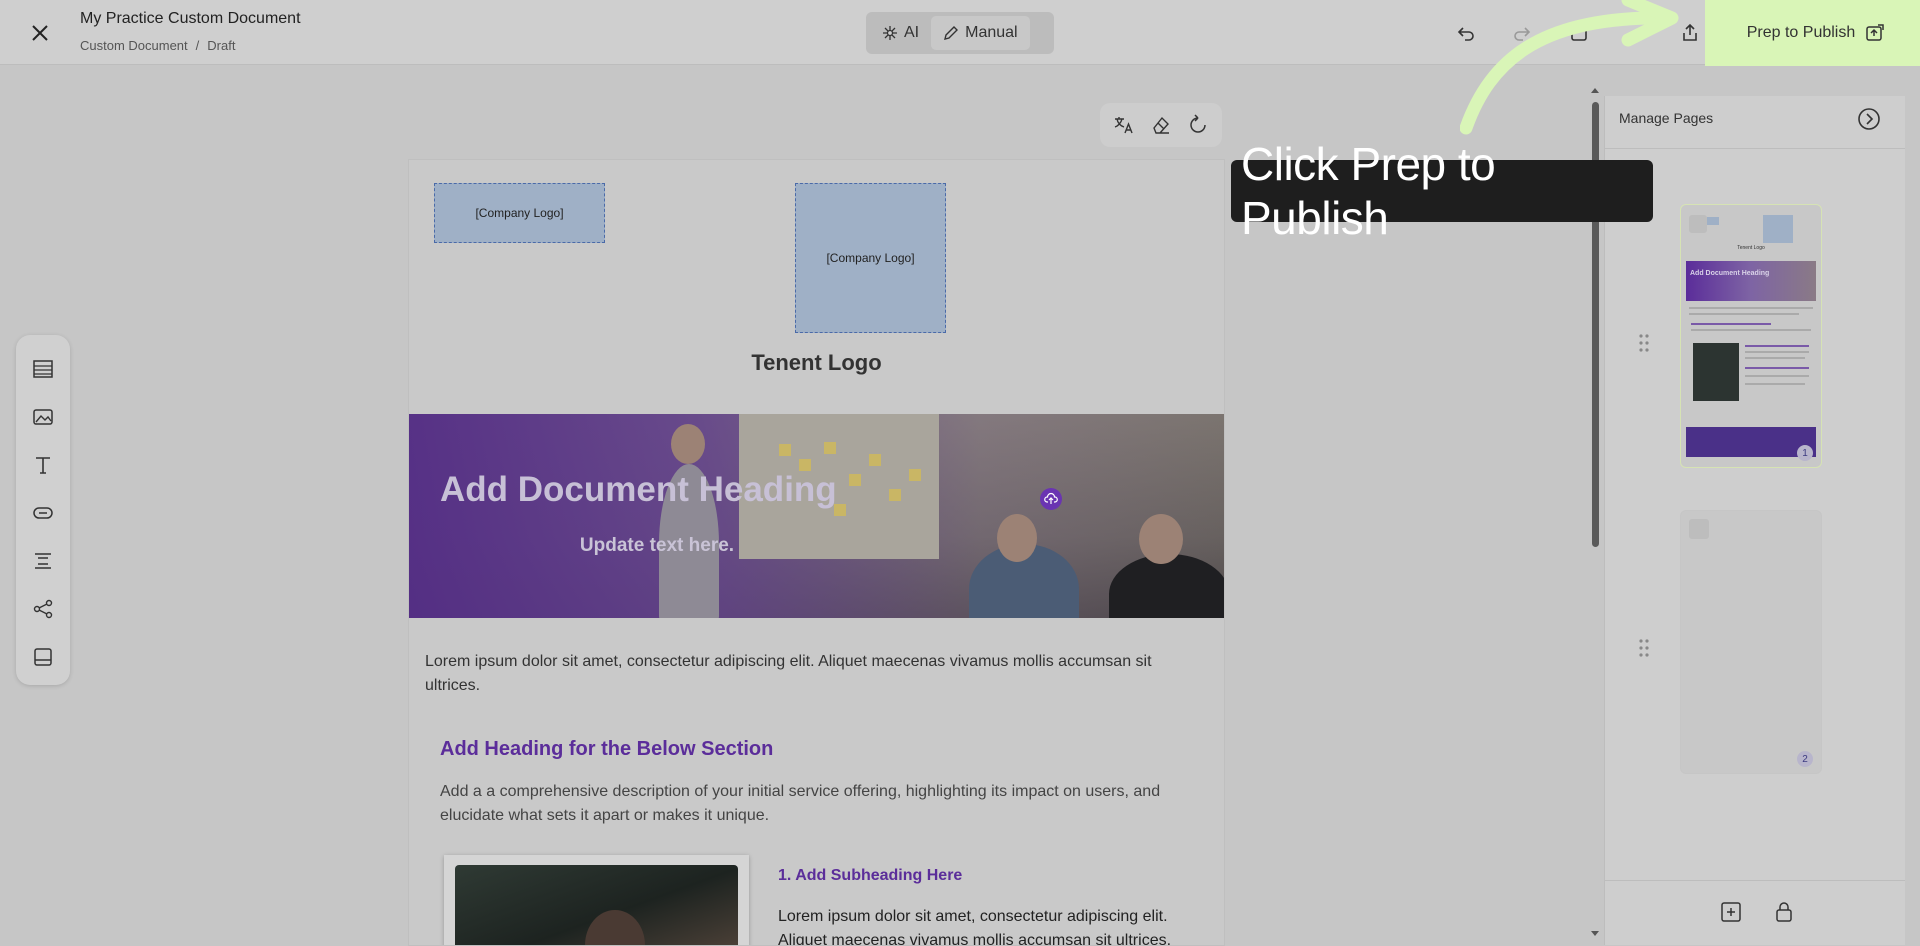  I want to click on page-number-badge: 1, so click(1805, 453).